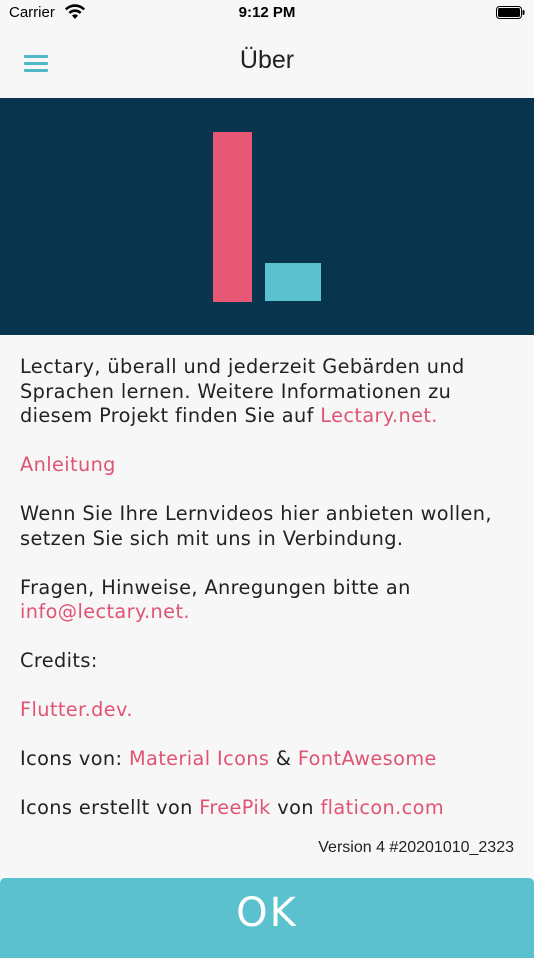  I want to click on version-label: Version 4 #20201010_2323, so click(416, 847).